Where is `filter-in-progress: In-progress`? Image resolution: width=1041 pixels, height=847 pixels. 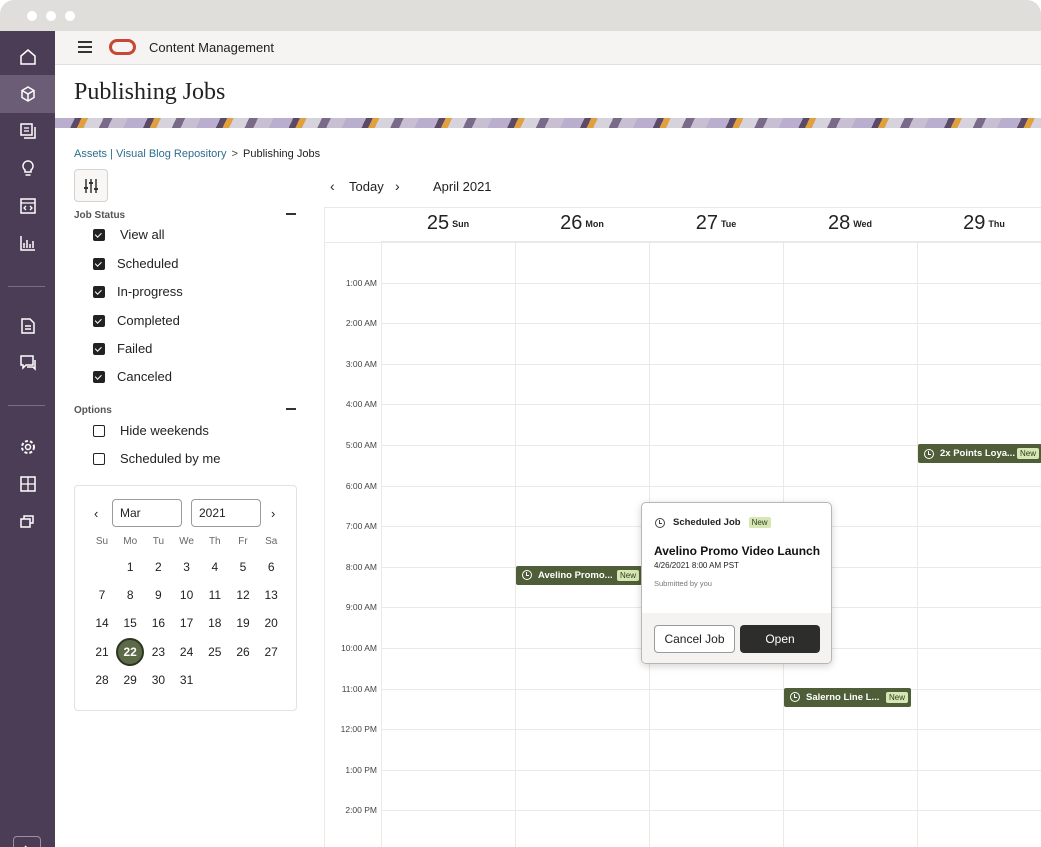
filter-in-progress: In-progress is located at coordinates (138, 291).